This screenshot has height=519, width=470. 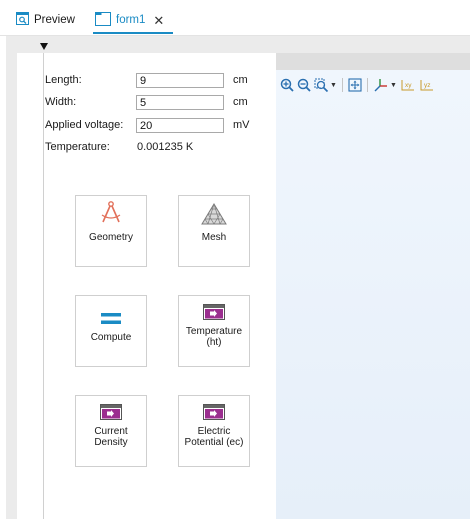 I want to click on electric-potential-plot-button-label: Electric Potential (ec), so click(x=214, y=437).